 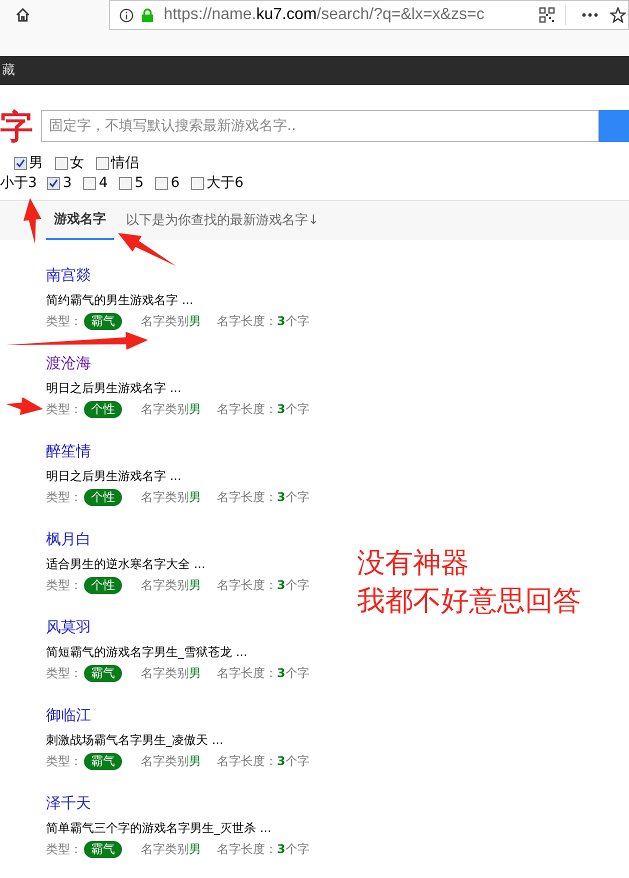 I want to click on annotation-text: 没有神器, so click(x=413, y=563).